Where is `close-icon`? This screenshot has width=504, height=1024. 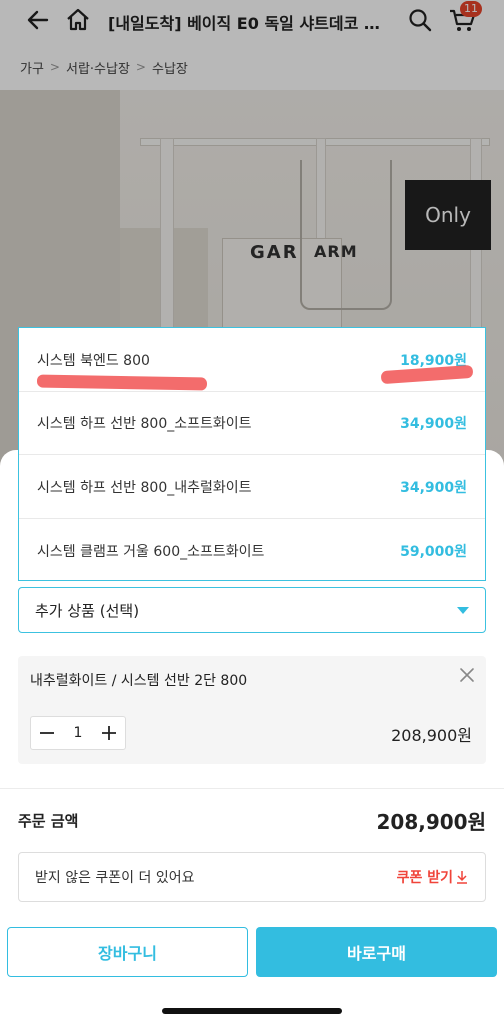
close-icon is located at coordinates (467, 675).